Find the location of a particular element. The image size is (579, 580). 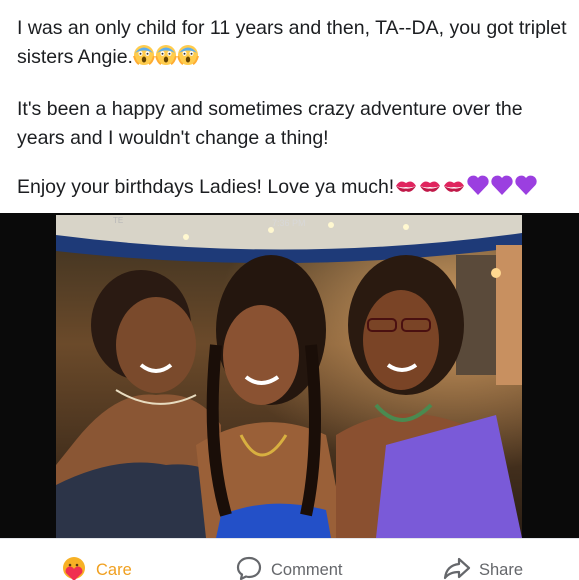

photo-corner-tag: TE is located at coordinates (118, 220).